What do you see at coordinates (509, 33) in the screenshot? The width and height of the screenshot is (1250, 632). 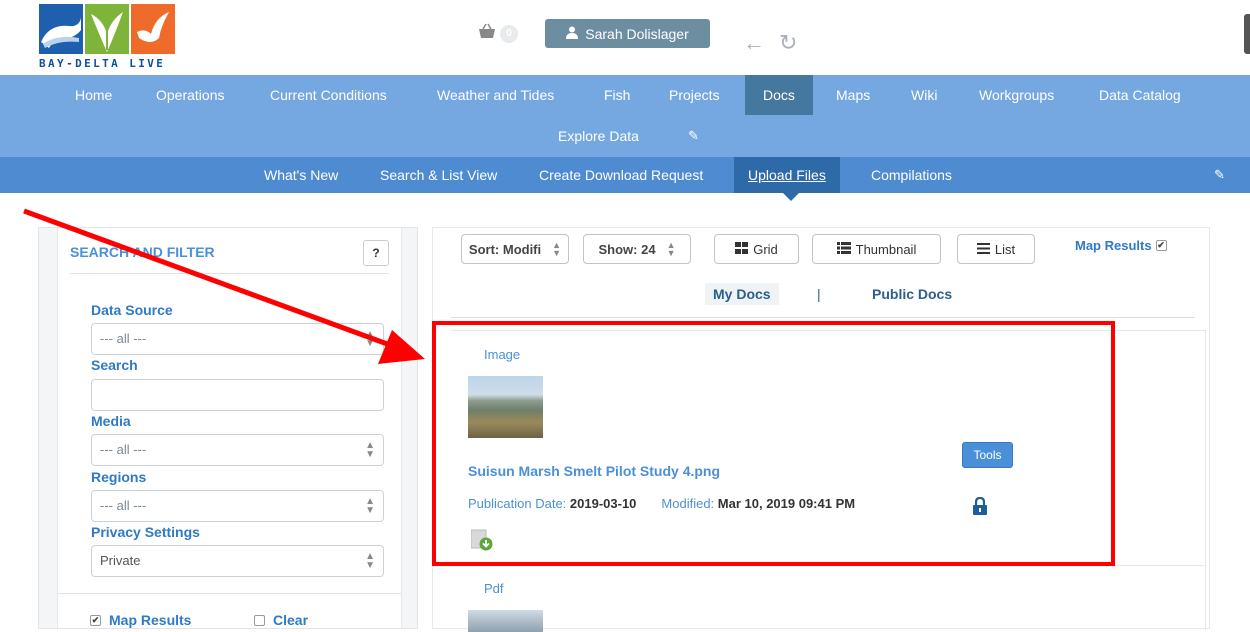 I see `cart-count-badge: 0` at bounding box center [509, 33].